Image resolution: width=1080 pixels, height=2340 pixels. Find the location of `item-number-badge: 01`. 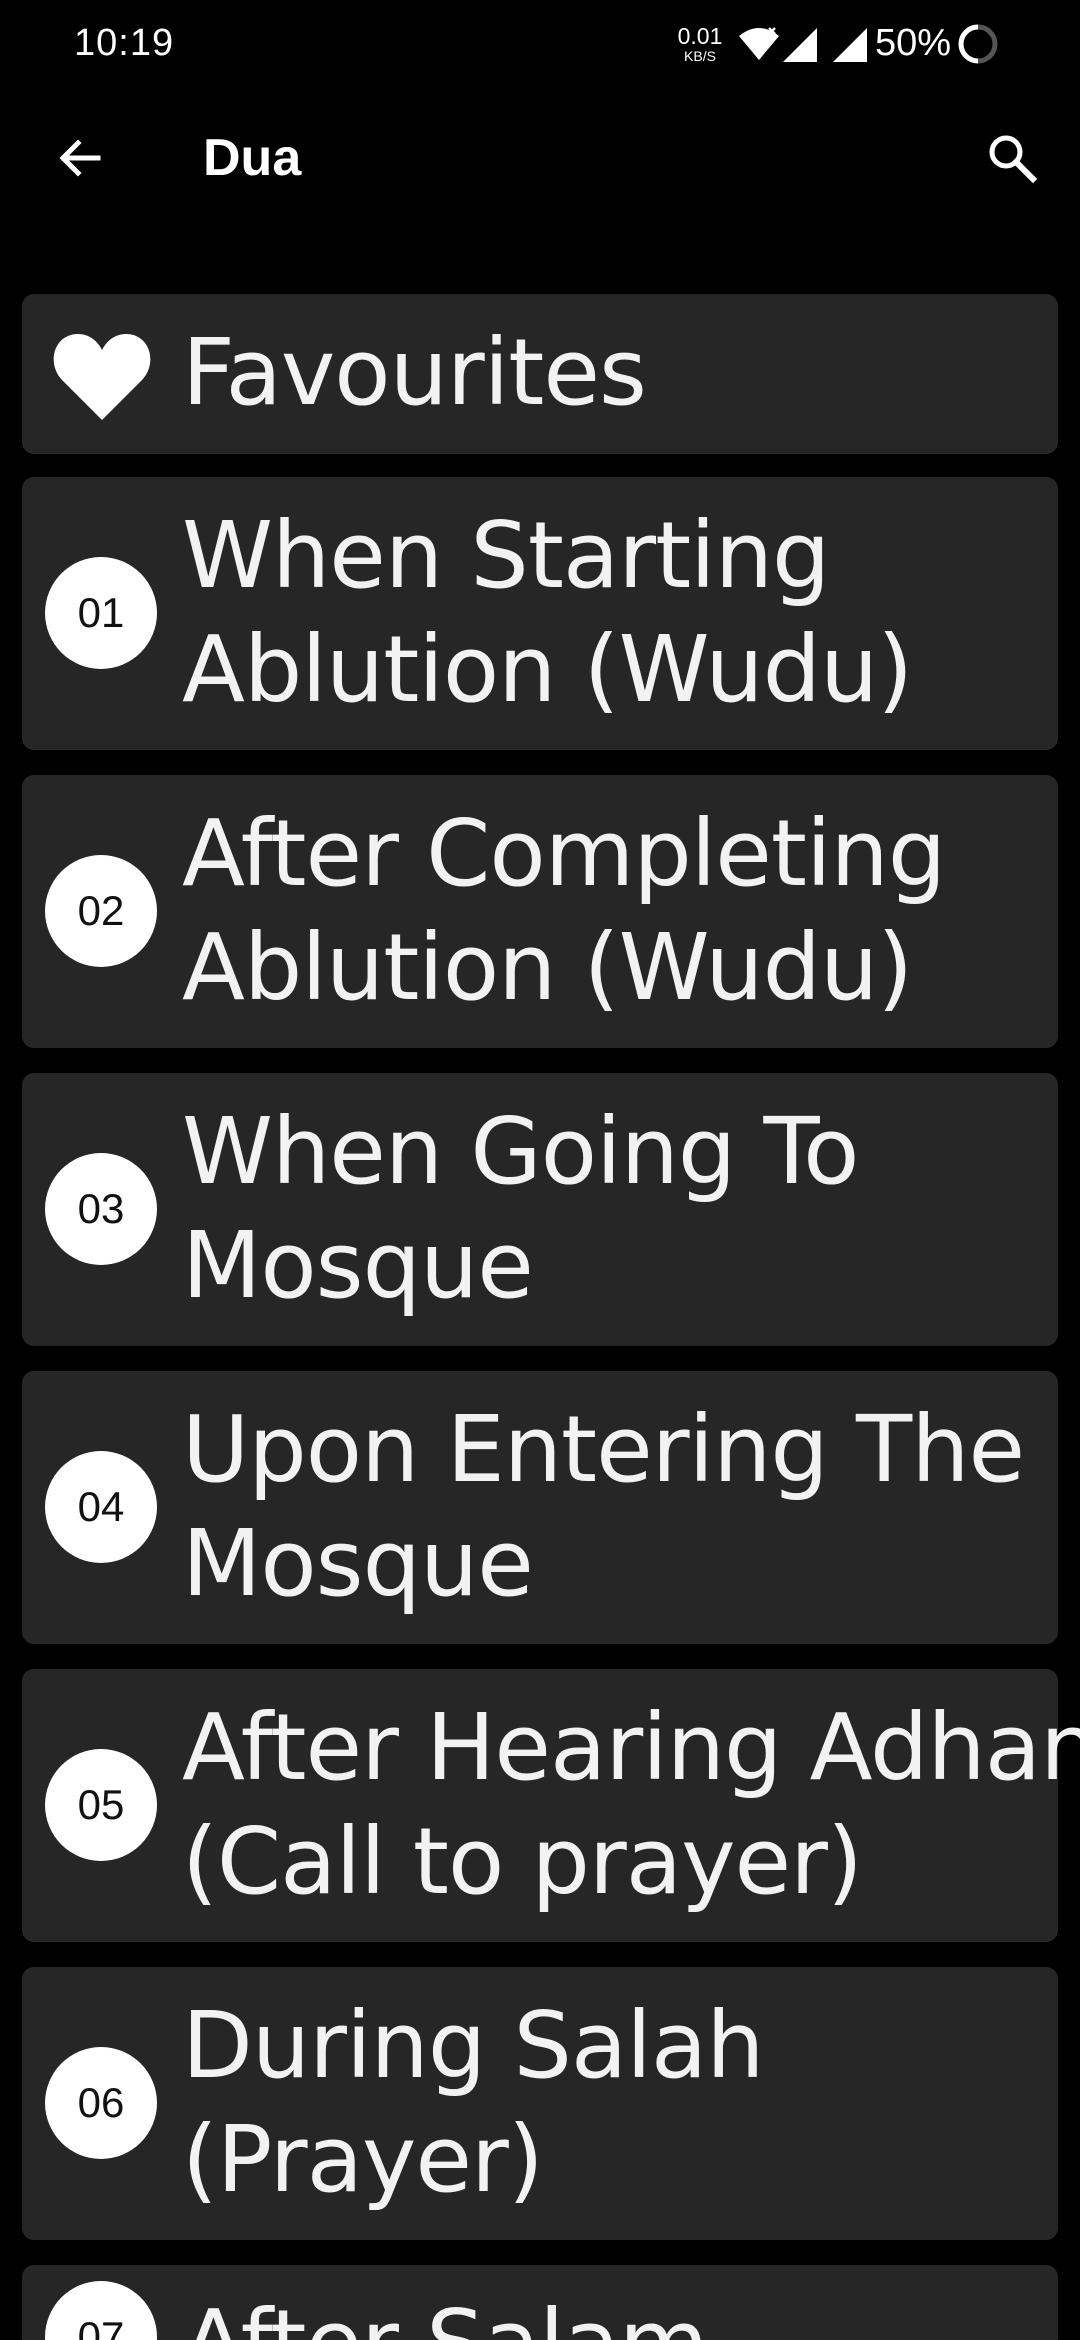

item-number-badge: 01 is located at coordinates (101, 613).